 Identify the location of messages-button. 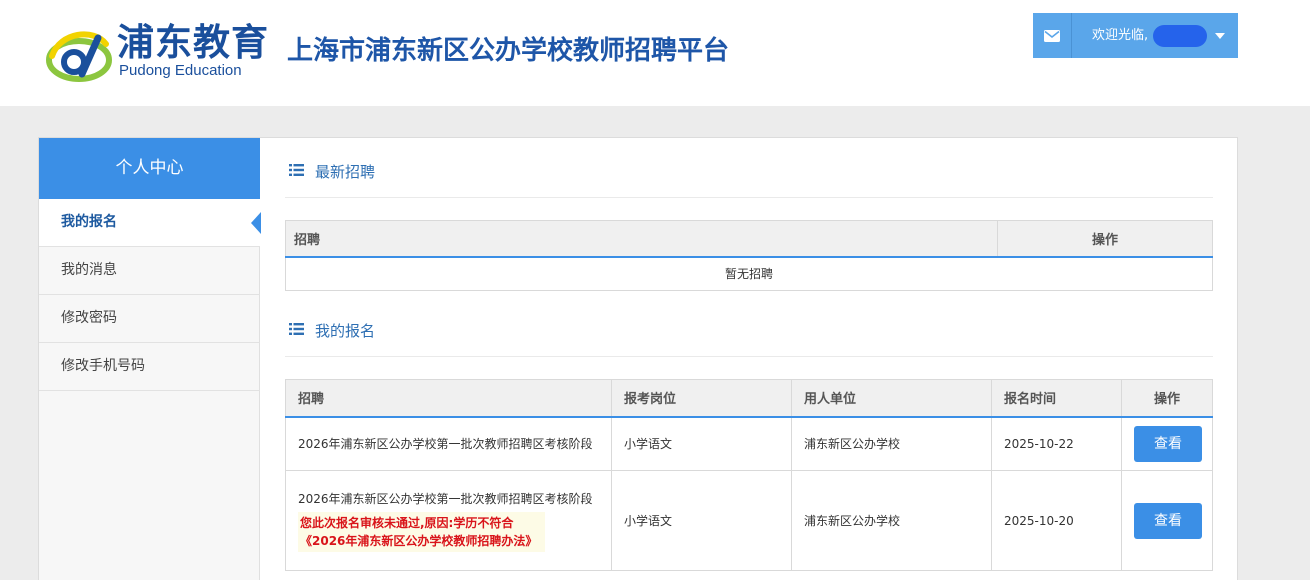
(1052, 35).